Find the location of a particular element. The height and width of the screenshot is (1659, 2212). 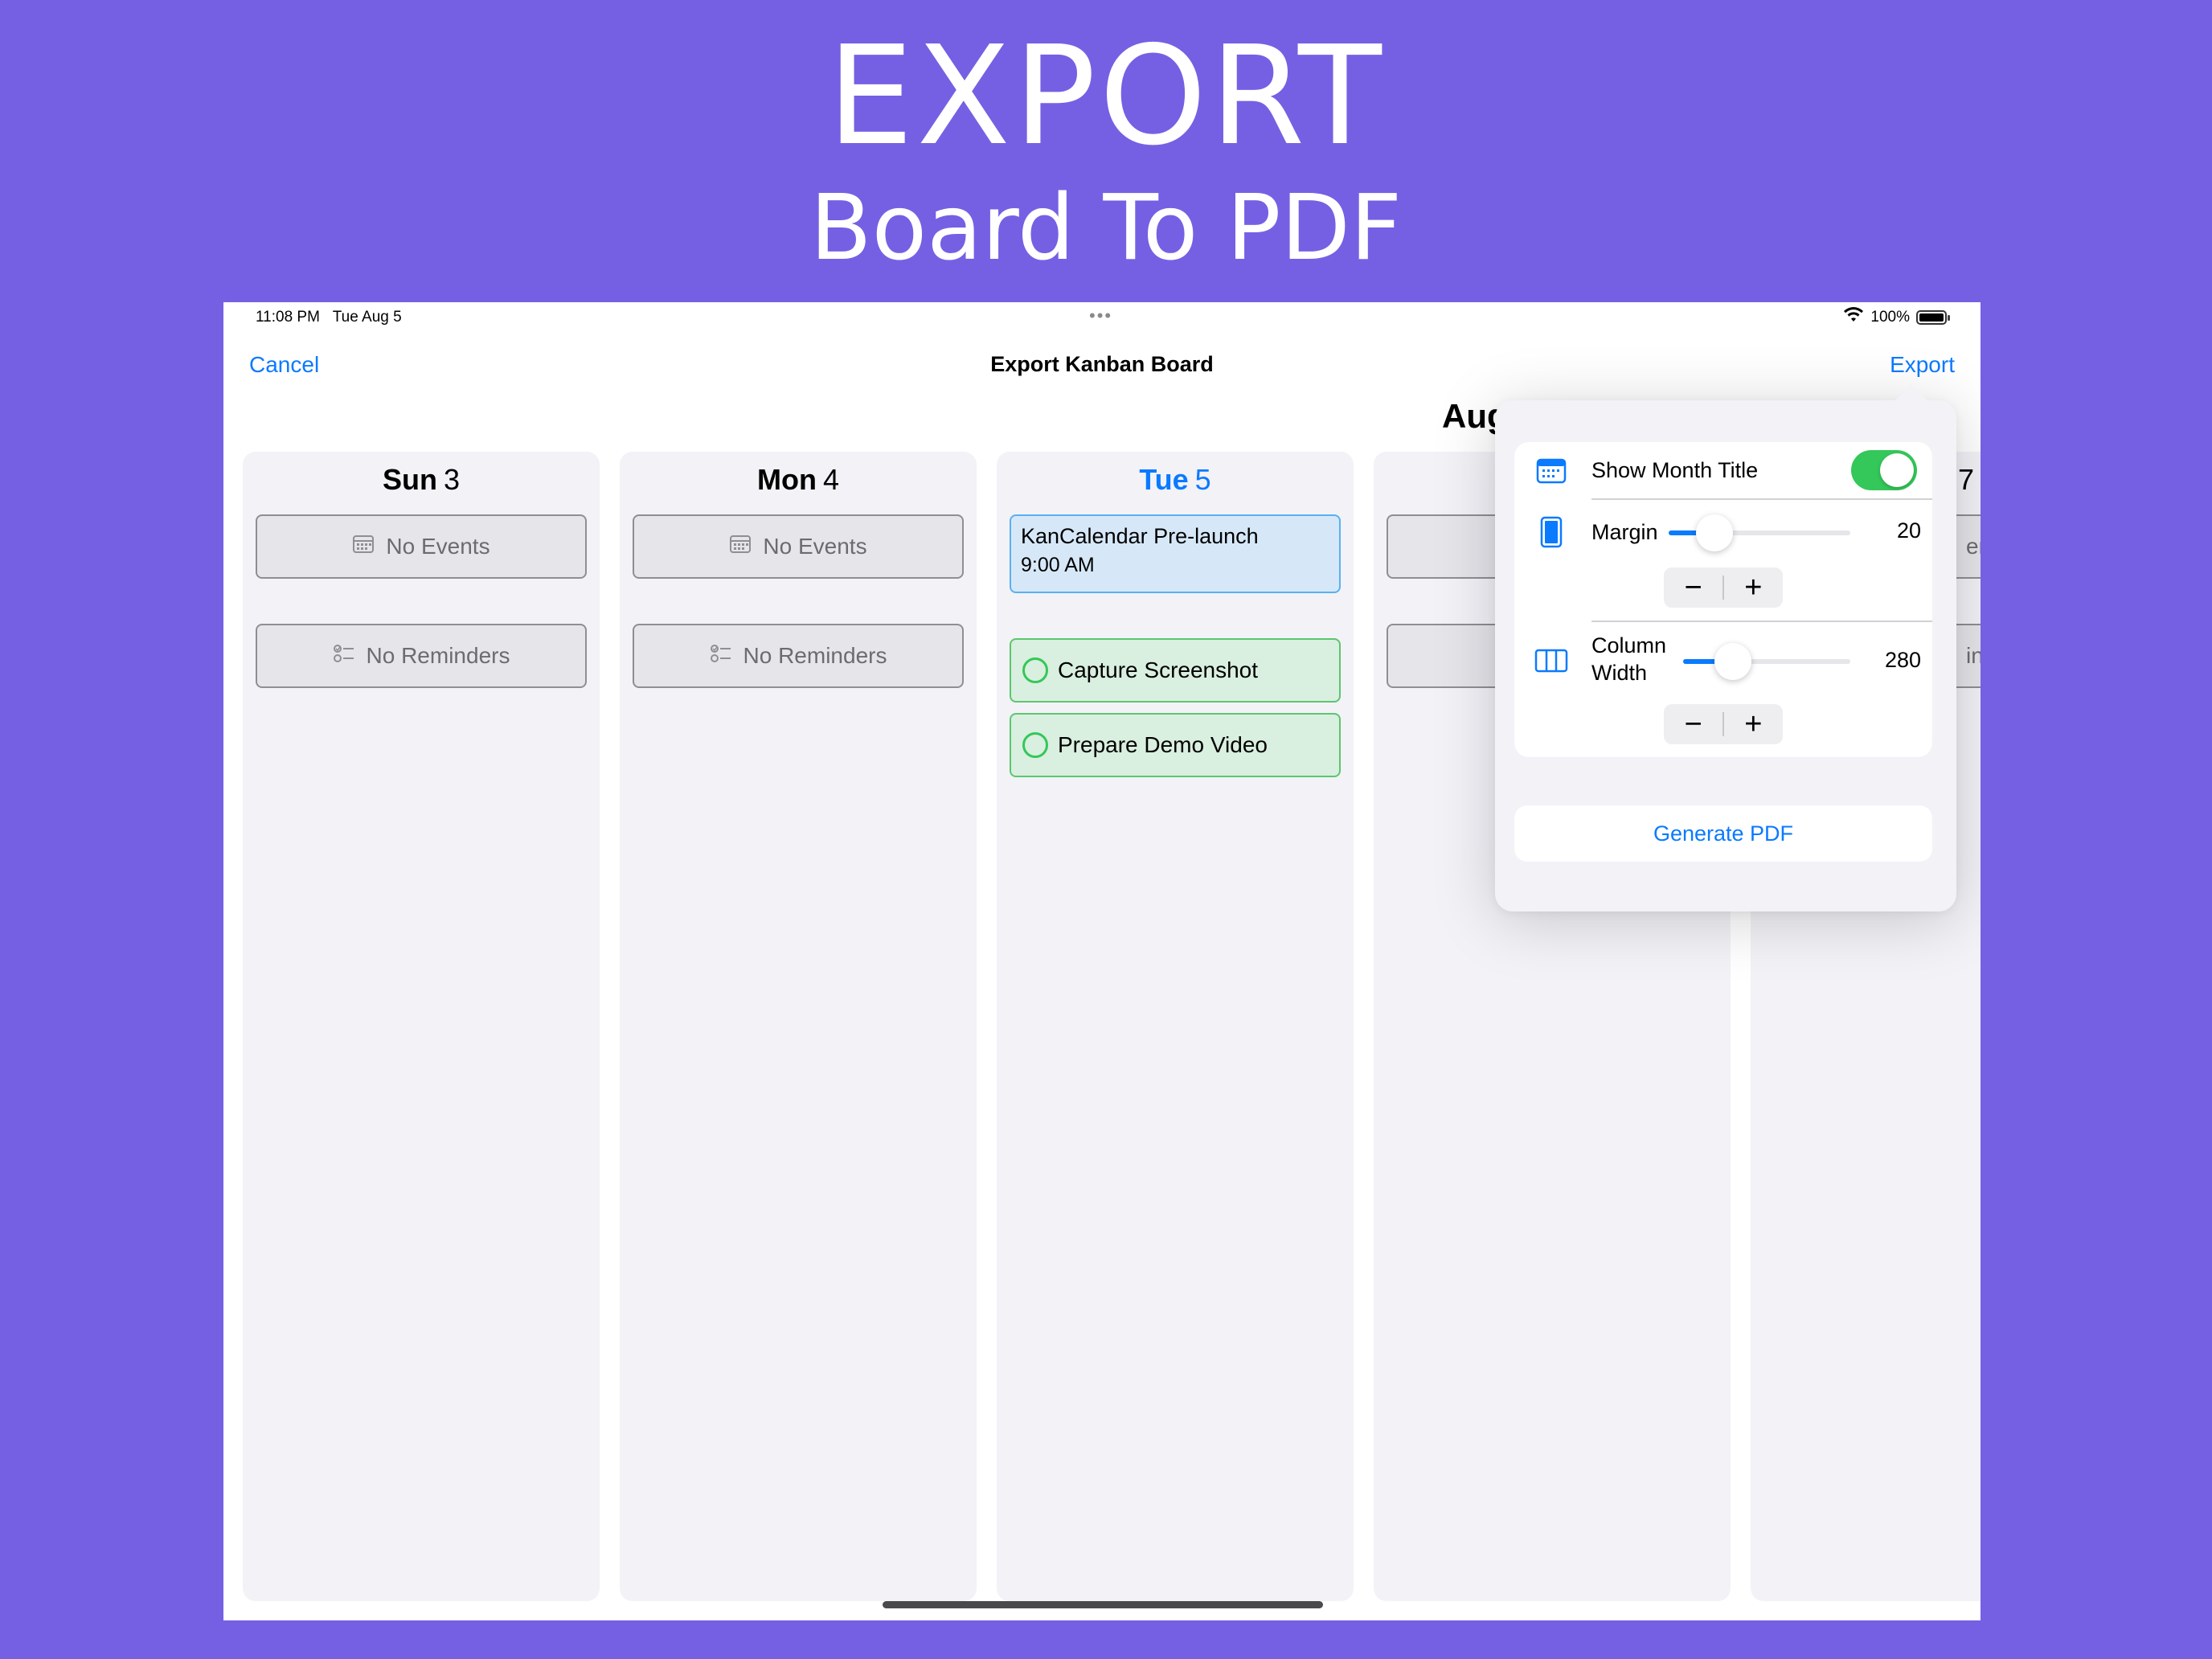

show-month-title-toggle is located at coordinates (1884, 470).